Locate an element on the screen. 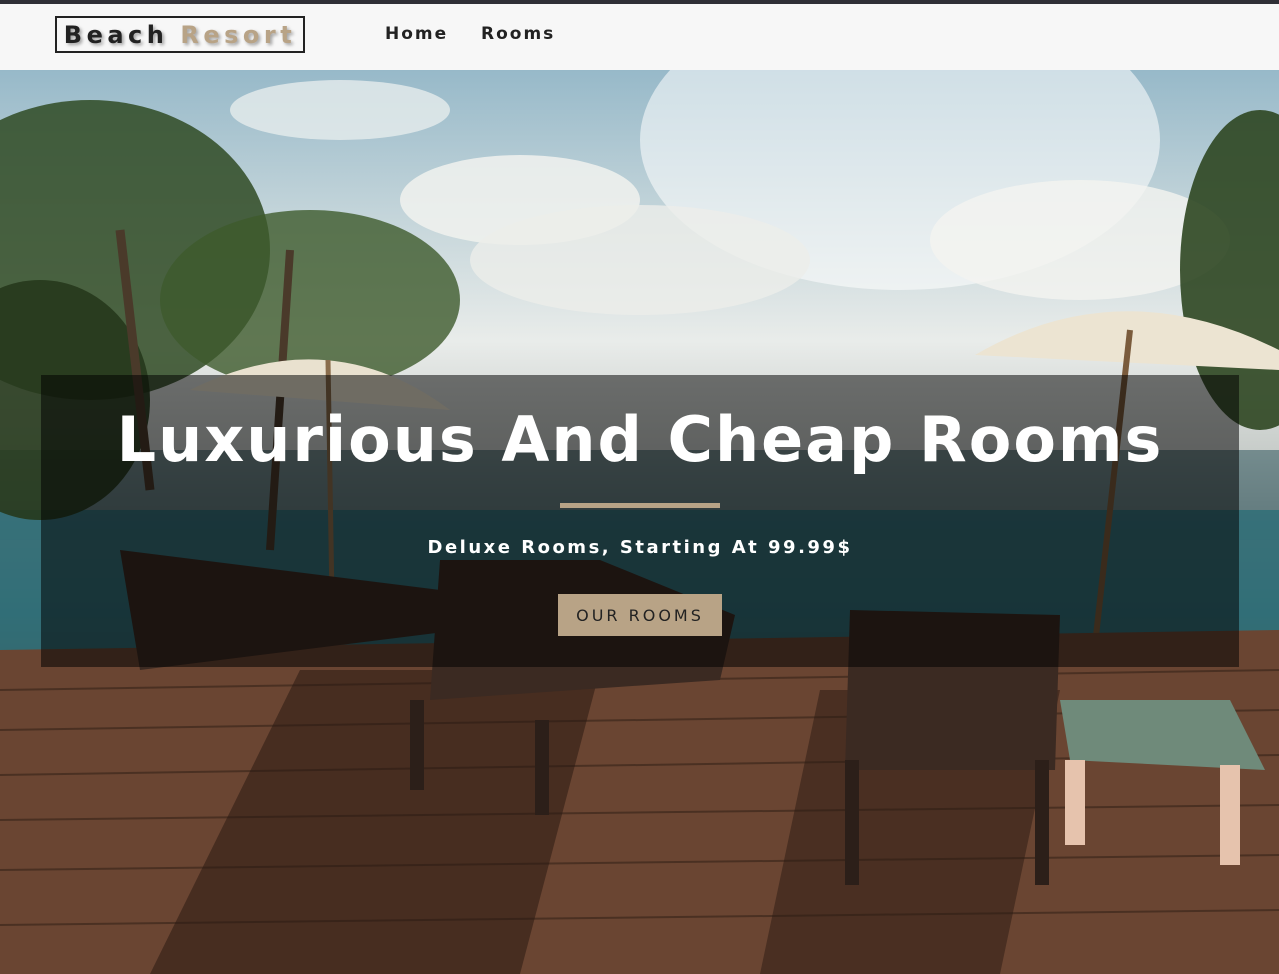  hero-title: Luxurious And Cheap Rooms is located at coordinates (640, 439).